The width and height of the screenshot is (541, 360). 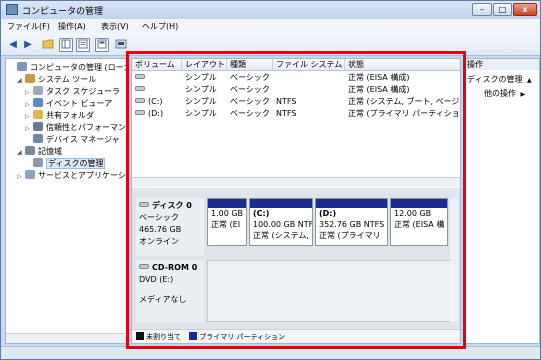 I want to click on partition-size: 352.76 GB NTFS, so click(x=352, y=224).